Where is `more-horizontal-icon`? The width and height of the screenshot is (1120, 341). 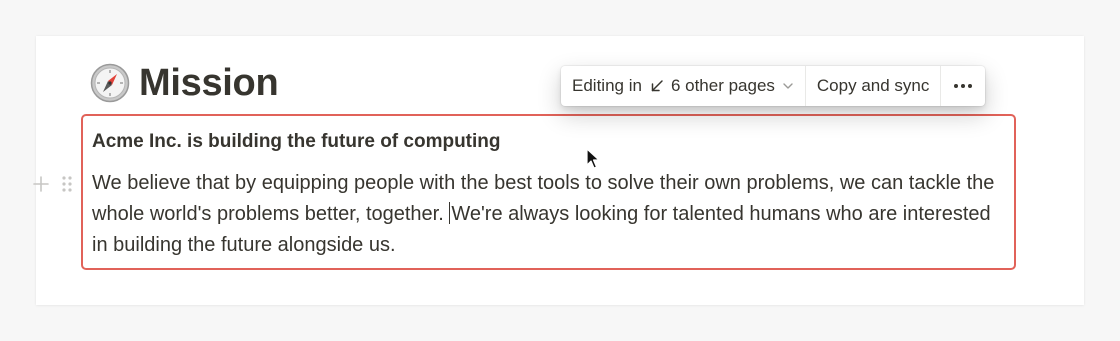 more-horizontal-icon is located at coordinates (963, 86).